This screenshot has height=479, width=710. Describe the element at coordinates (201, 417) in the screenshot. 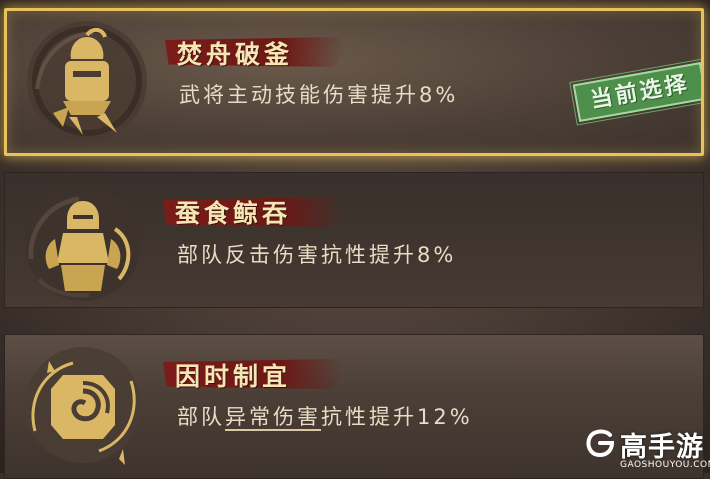

I see `desc-prefix: 部队` at that location.